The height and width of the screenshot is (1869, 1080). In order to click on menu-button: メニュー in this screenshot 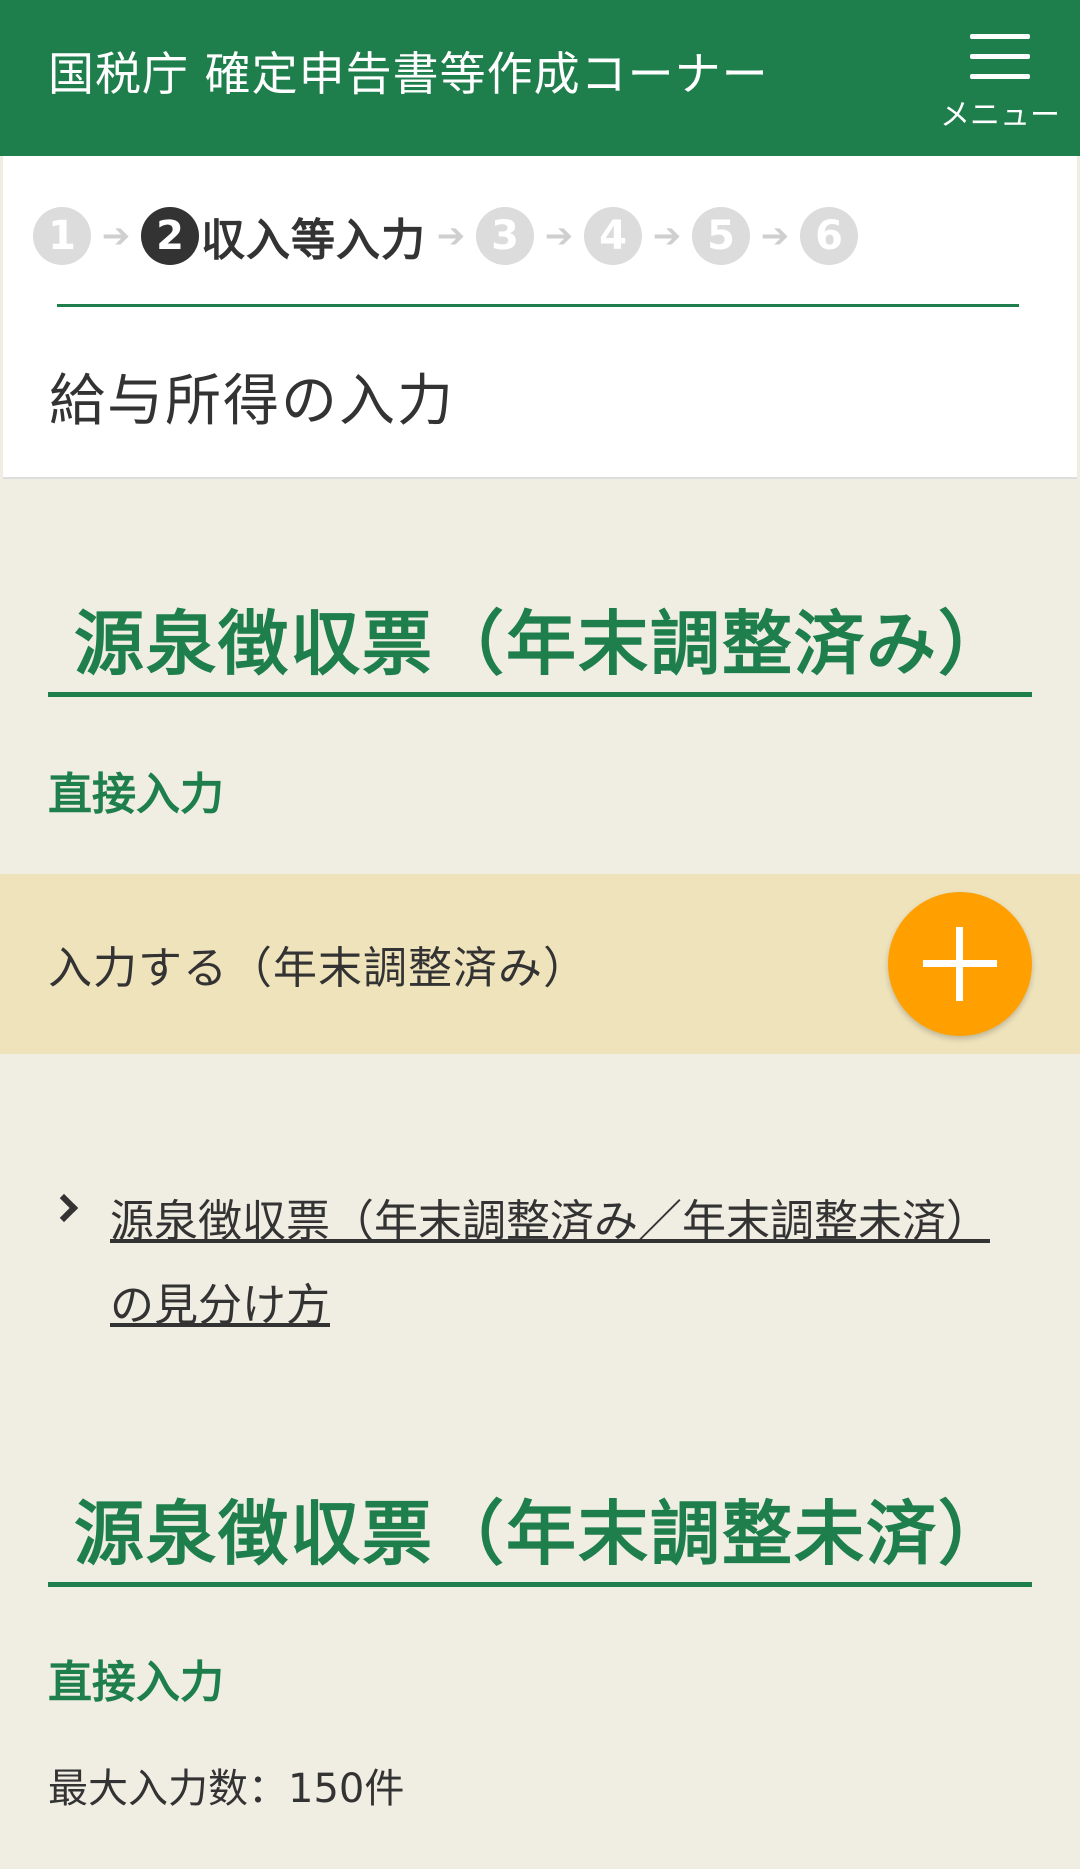, I will do `click(1000, 78)`.